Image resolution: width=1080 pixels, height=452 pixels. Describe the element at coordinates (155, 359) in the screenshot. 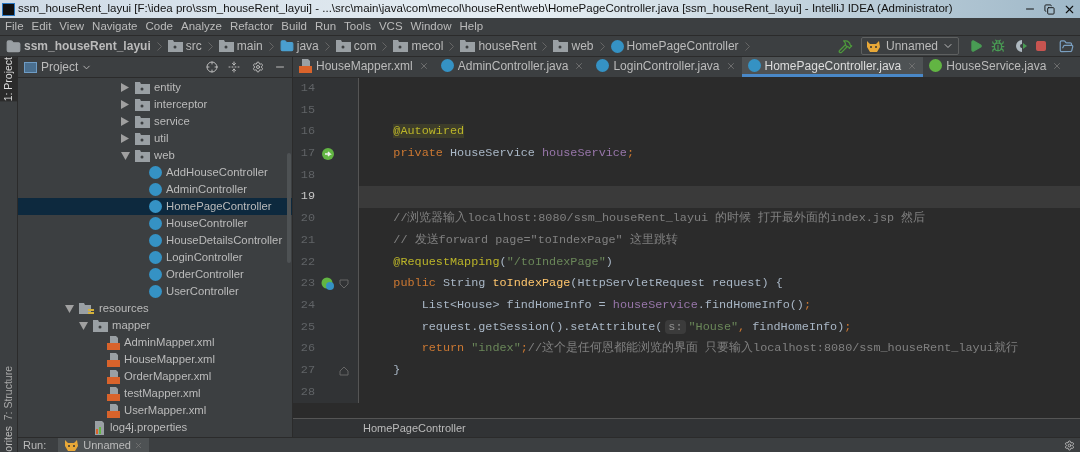

I see `tree-item: HouseMapper.xml` at that location.